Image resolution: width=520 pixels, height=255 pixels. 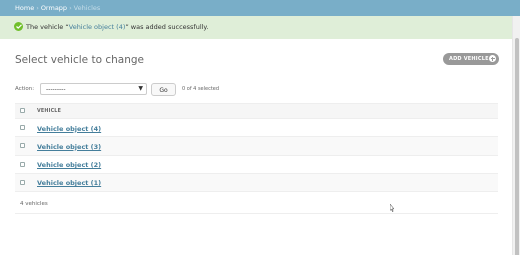 I want to click on add-vehicle-button: ADD VEHICLE, so click(x=471, y=59).